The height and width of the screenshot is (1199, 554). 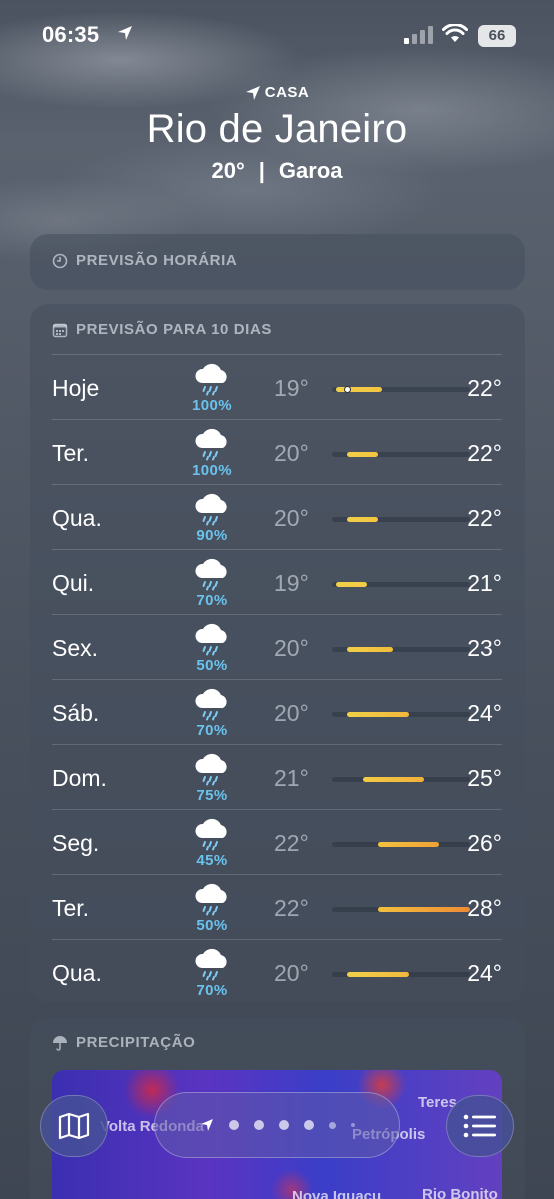 What do you see at coordinates (455, 33) in the screenshot?
I see `wifi-icon` at bounding box center [455, 33].